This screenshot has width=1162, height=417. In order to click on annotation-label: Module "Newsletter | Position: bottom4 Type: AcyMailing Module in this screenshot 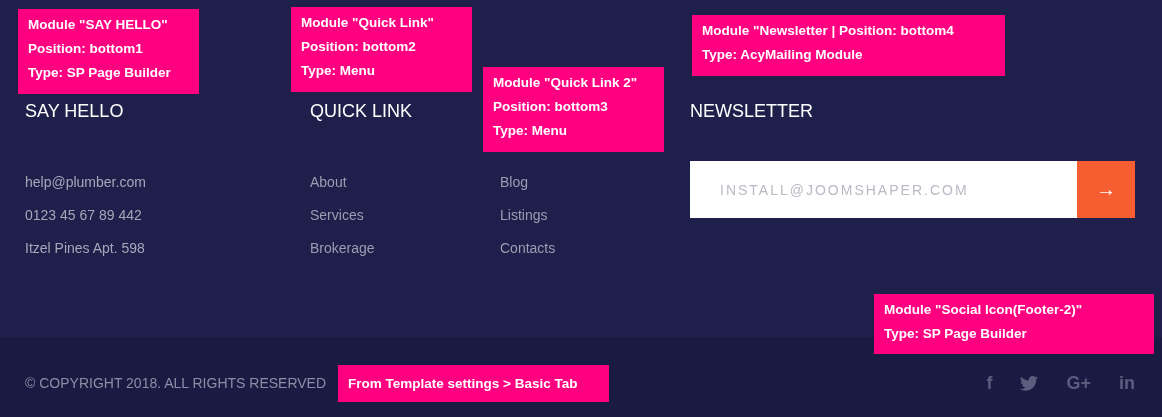, I will do `click(848, 45)`.